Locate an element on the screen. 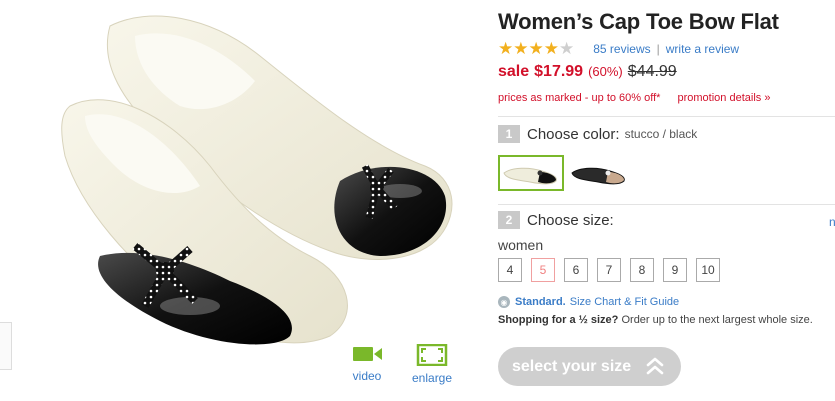 This screenshot has width=835, height=401. measuring-tape-icon: ◉ is located at coordinates (504, 302).